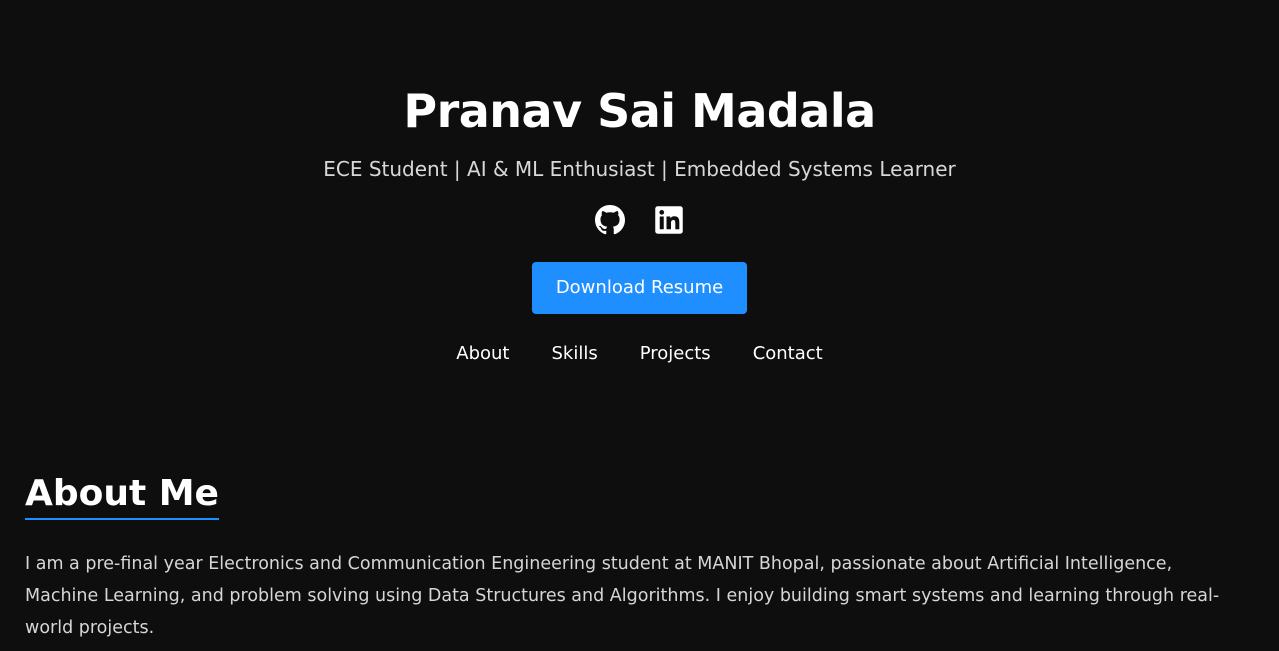 Image resolution: width=1279 pixels, height=651 pixels. I want to click on github-icon, so click(610, 219).